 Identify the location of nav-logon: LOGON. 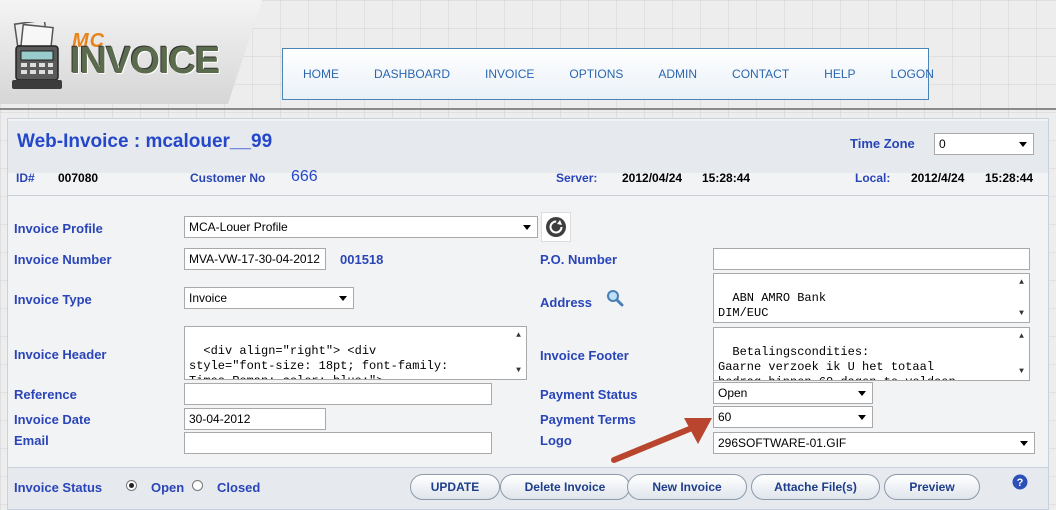
(912, 74).